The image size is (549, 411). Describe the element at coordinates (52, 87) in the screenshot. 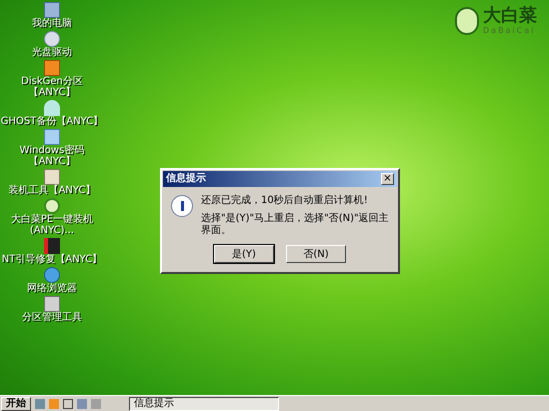

I see `desktop-icon-label: DiskGen分区【ANYC】` at that location.